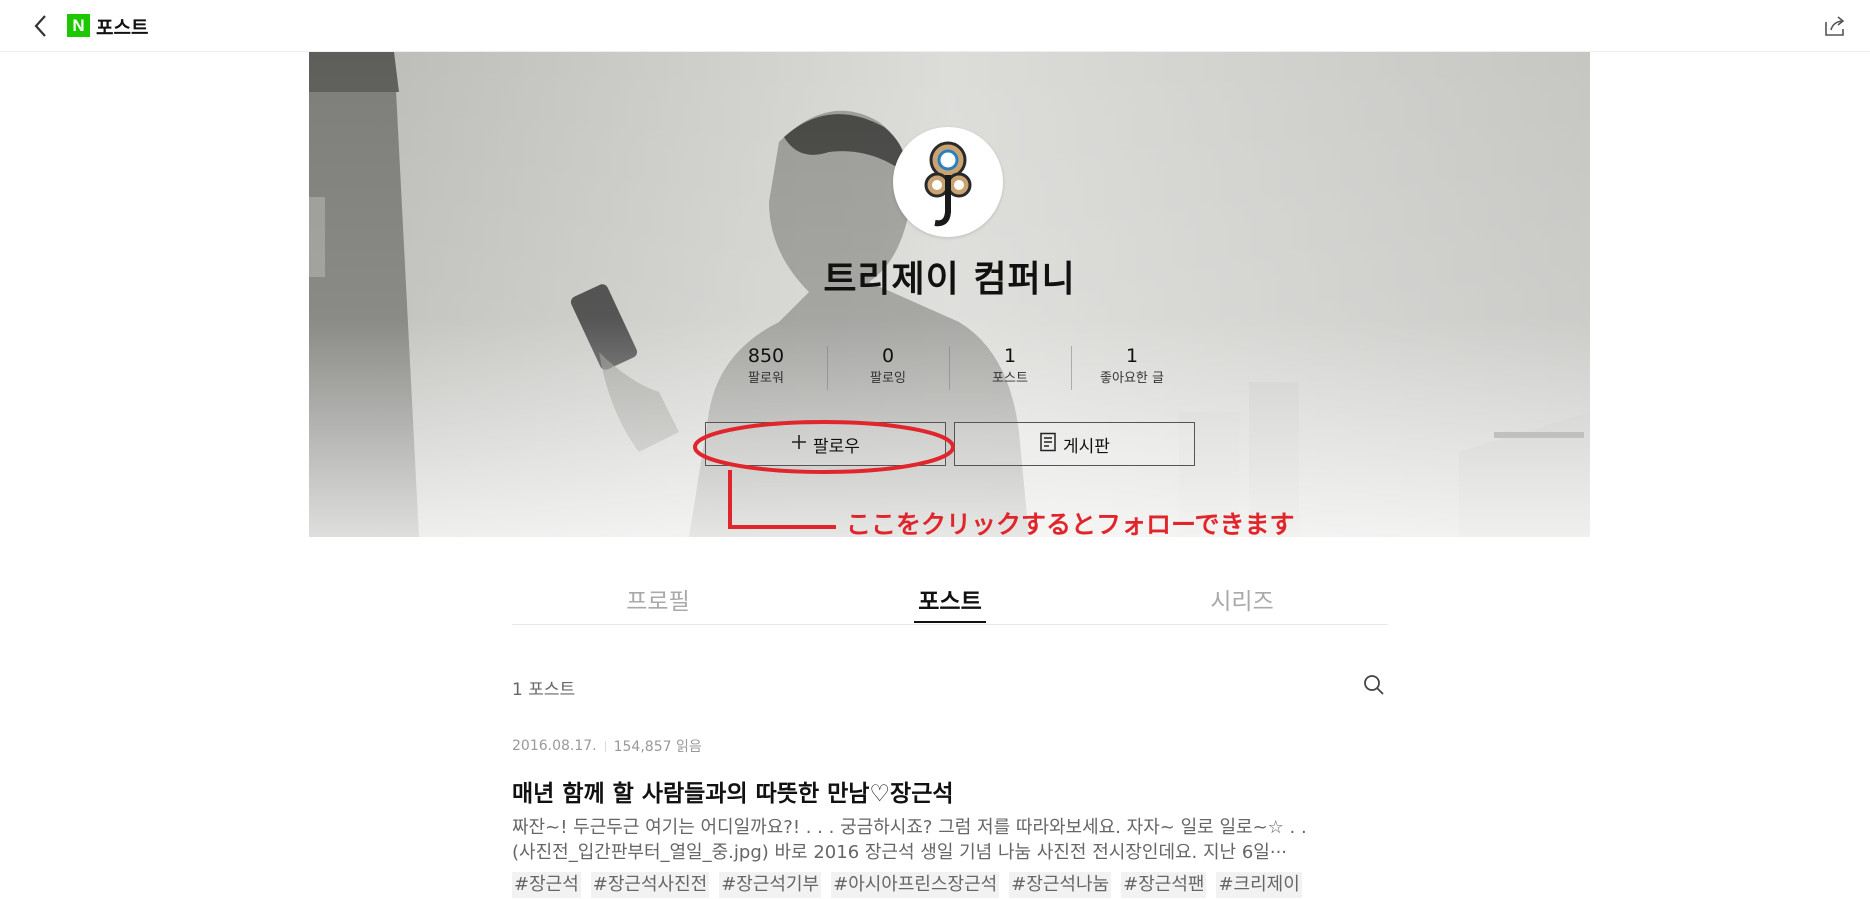  What do you see at coordinates (1048, 444) in the screenshot?
I see `document-icon` at bounding box center [1048, 444].